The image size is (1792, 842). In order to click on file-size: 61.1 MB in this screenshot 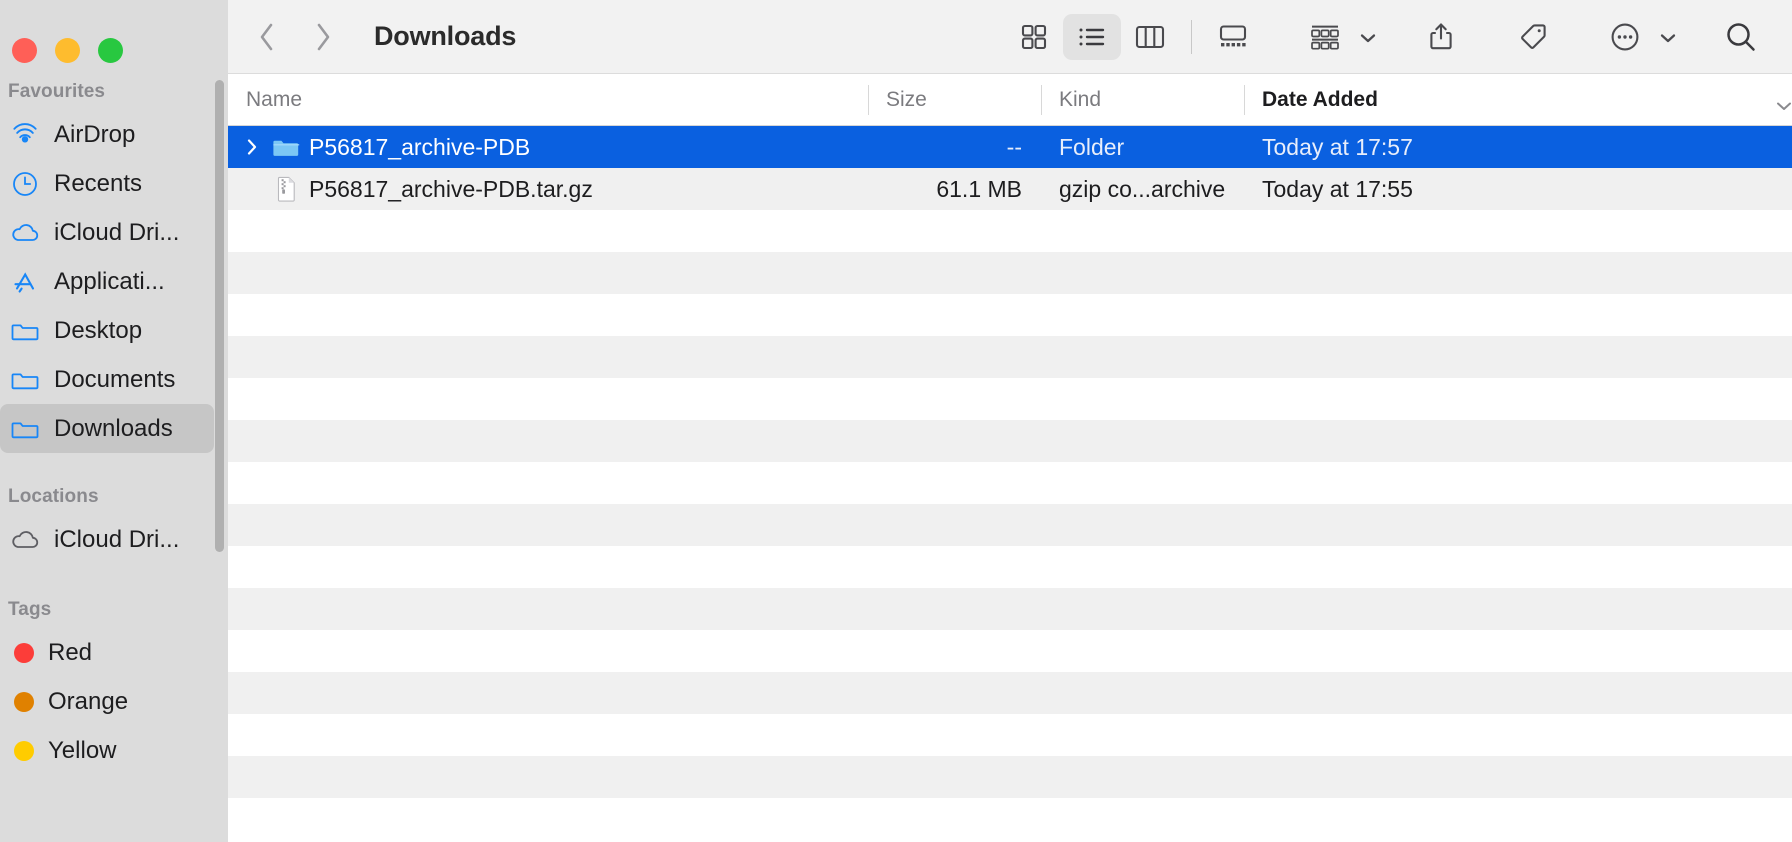, I will do `click(979, 188)`.